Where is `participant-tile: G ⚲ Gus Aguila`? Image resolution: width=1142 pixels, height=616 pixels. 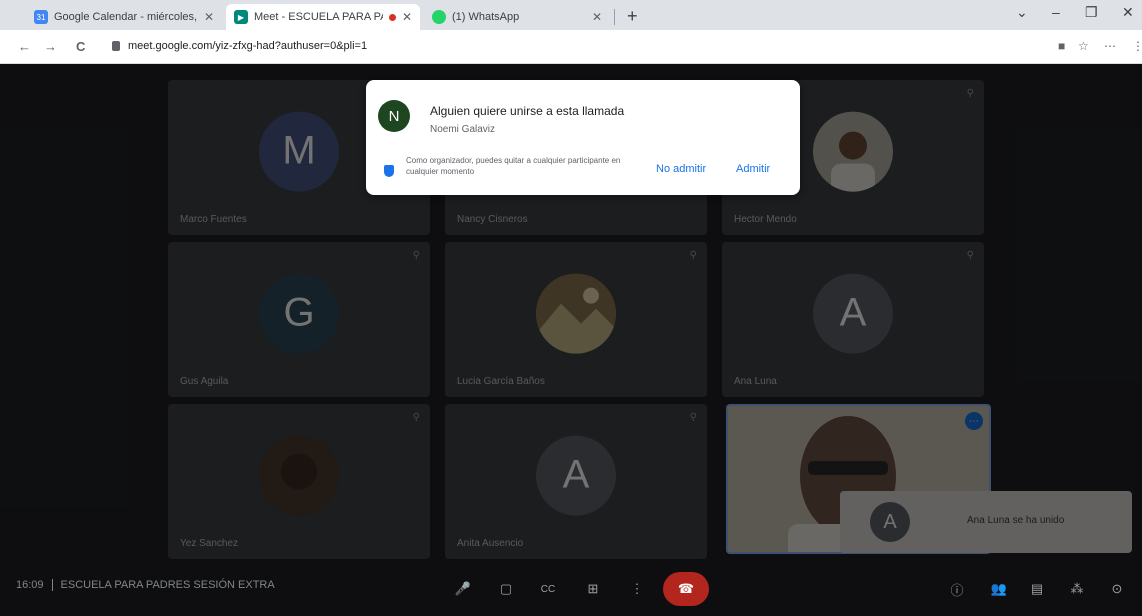
participant-tile: G ⚲ Gus Aguila is located at coordinates (299, 319).